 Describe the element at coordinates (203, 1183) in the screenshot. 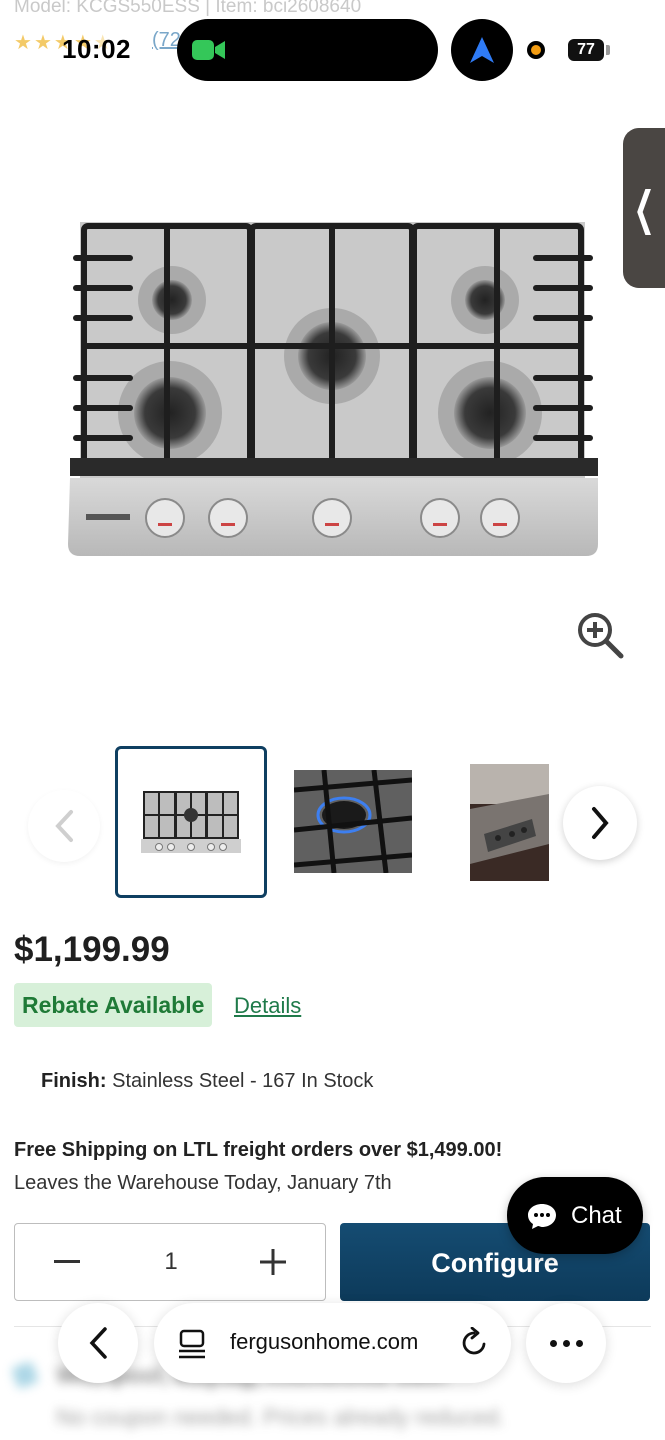

I see `shipping-subtitle: Leaves the Warehouse Today, January 7th` at that location.